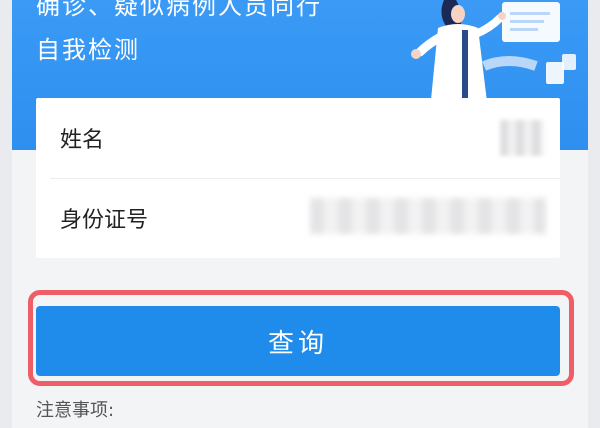 Image resolution: width=600 pixels, height=428 pixels. Describe the element at coordinates (493, 55) in the screenshot. I see `doctor-illustration` at that location.